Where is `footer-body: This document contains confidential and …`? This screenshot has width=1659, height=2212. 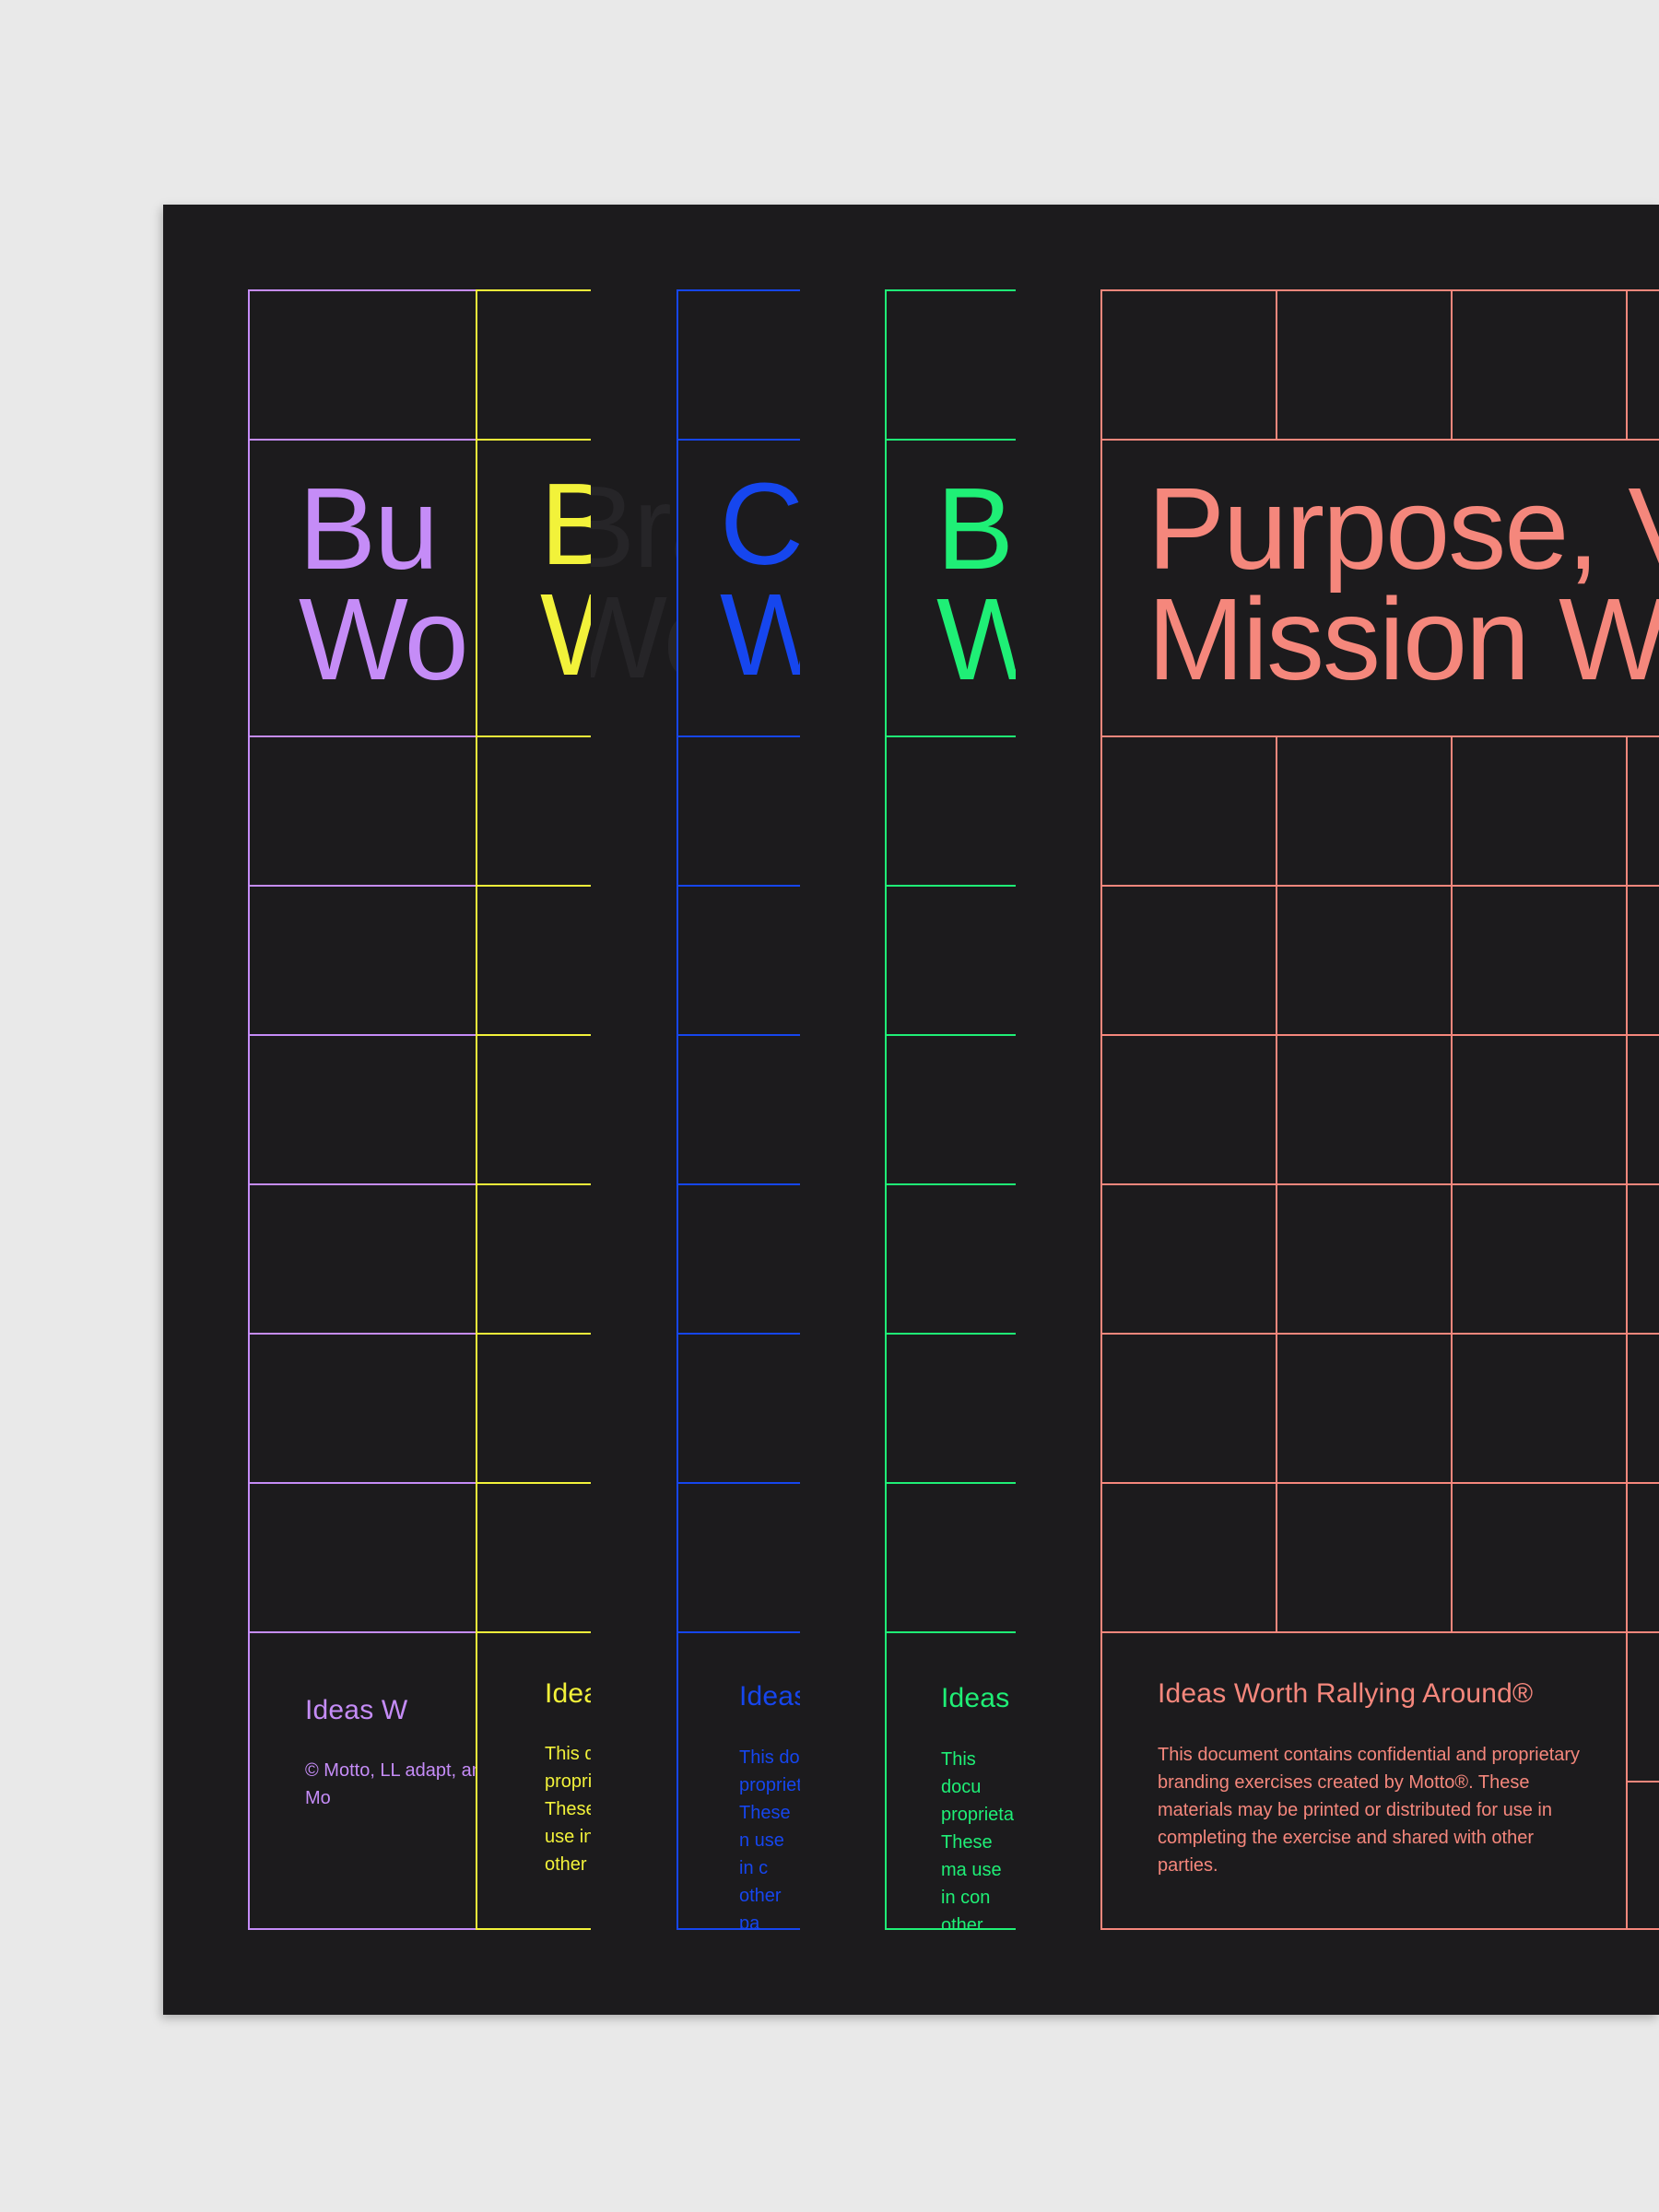
footer-body: This document contains confidential and … is located at coordinates (1369, 1810).